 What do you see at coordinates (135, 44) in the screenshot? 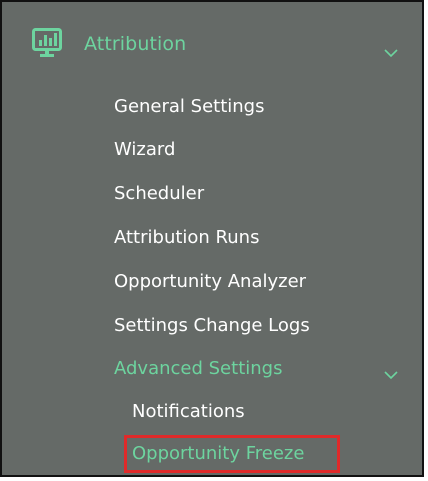
I see `section-title: Attribution` at bounding box center [135, 44].